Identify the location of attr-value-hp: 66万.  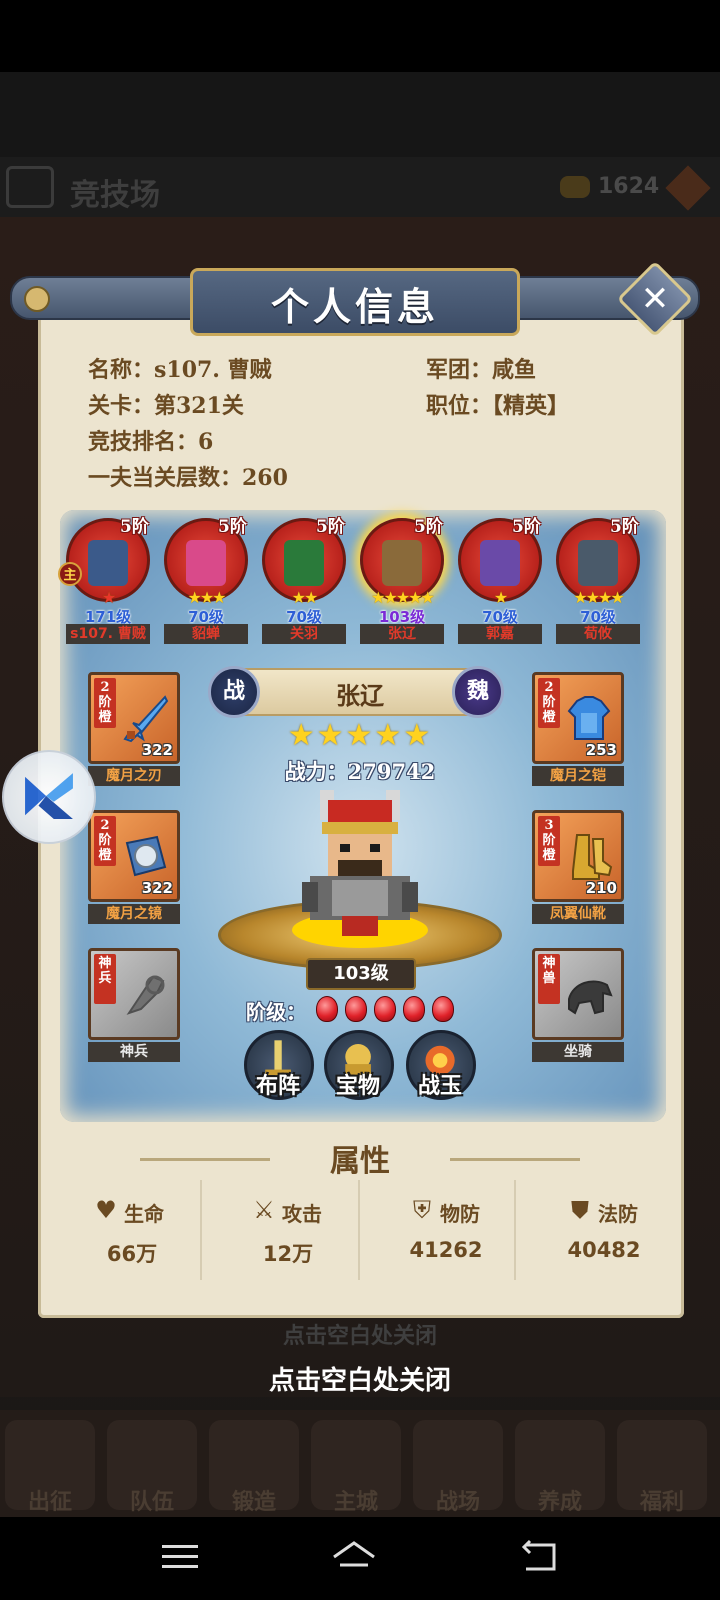
(132, 1254).